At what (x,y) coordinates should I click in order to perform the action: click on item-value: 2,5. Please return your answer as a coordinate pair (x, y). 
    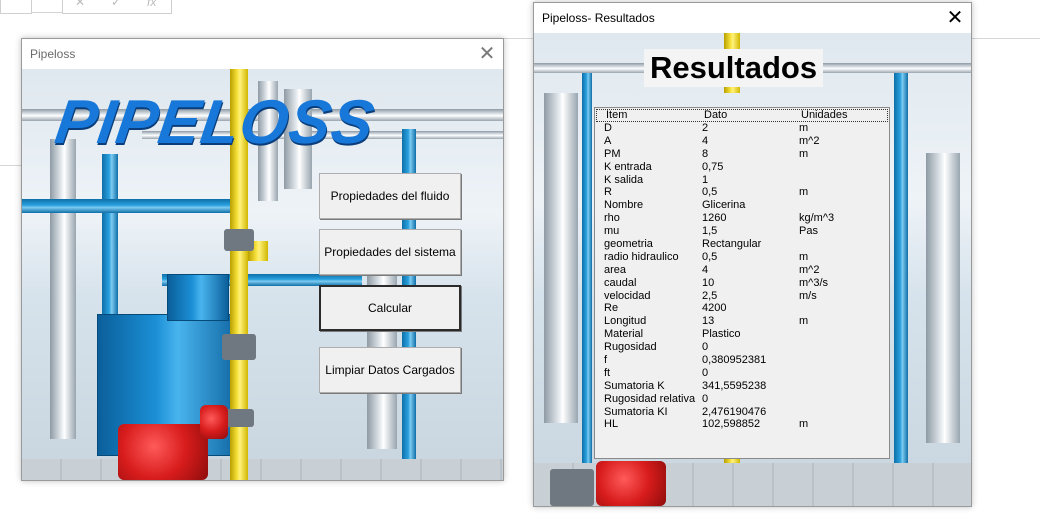
    Looking at the image, I should click on (710, 295).